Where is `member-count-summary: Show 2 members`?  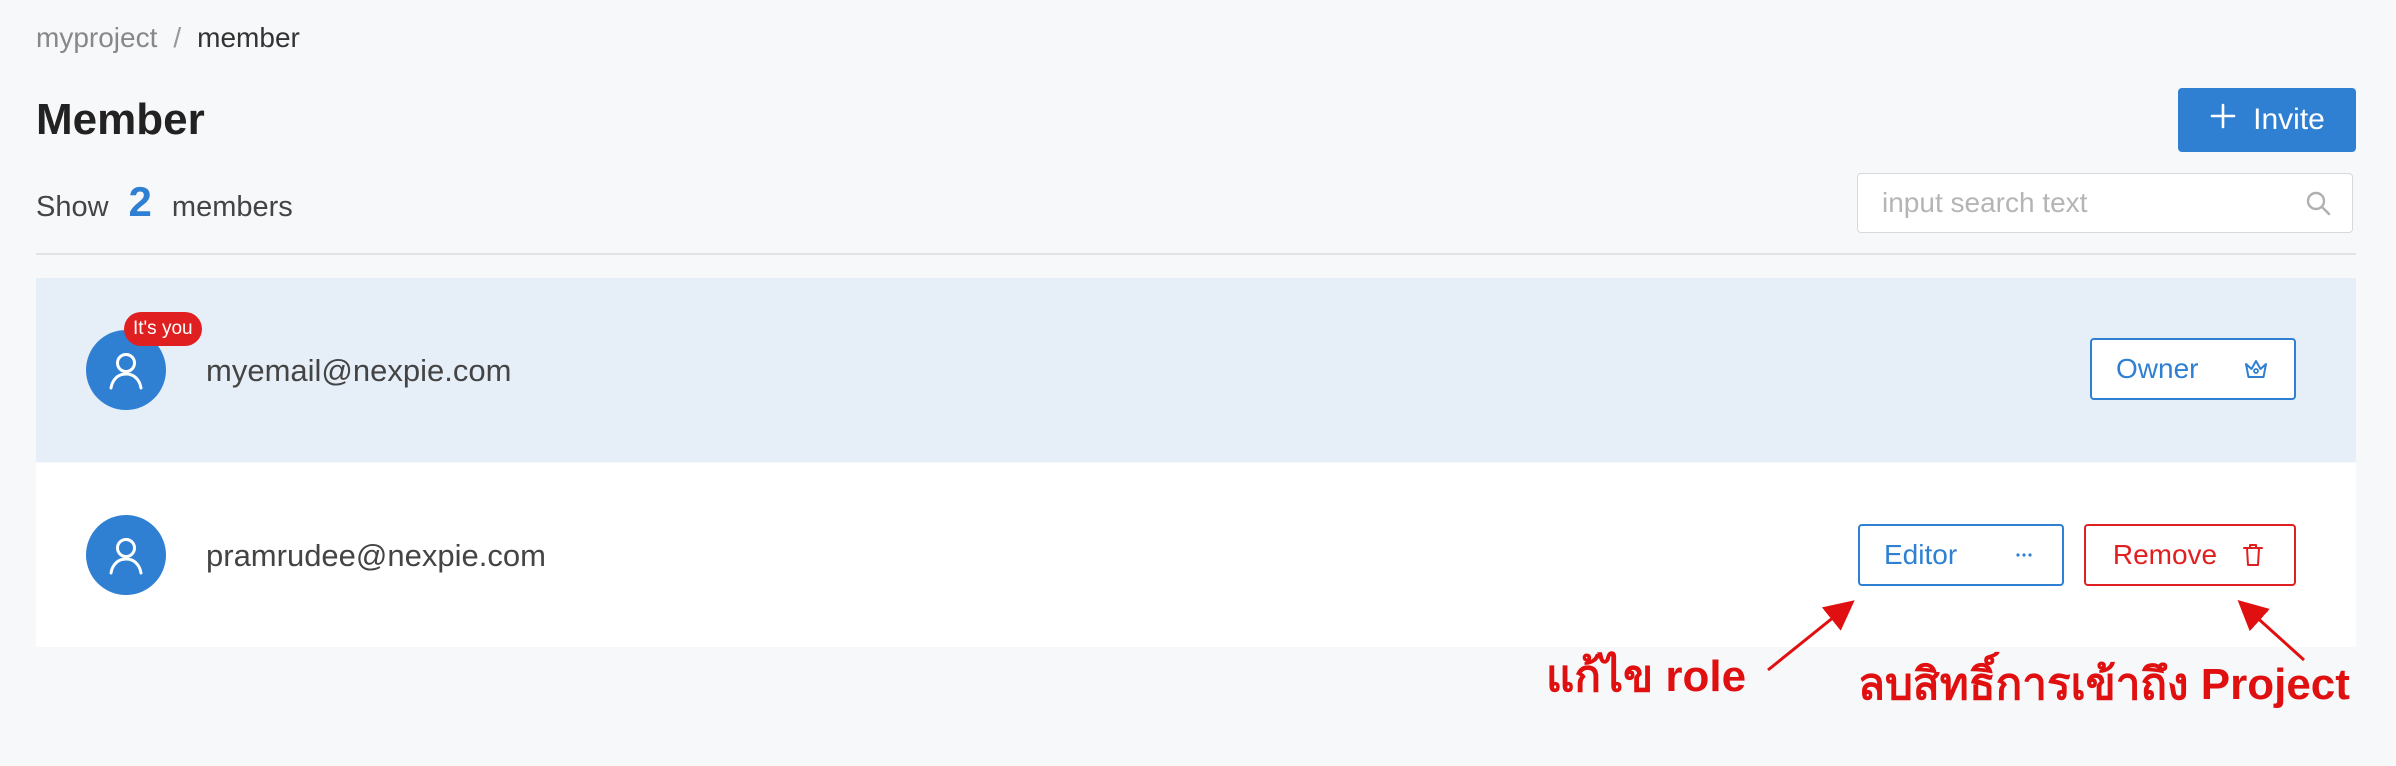
member-count-summary: Show 2 members is located at coordinates (164, 202).